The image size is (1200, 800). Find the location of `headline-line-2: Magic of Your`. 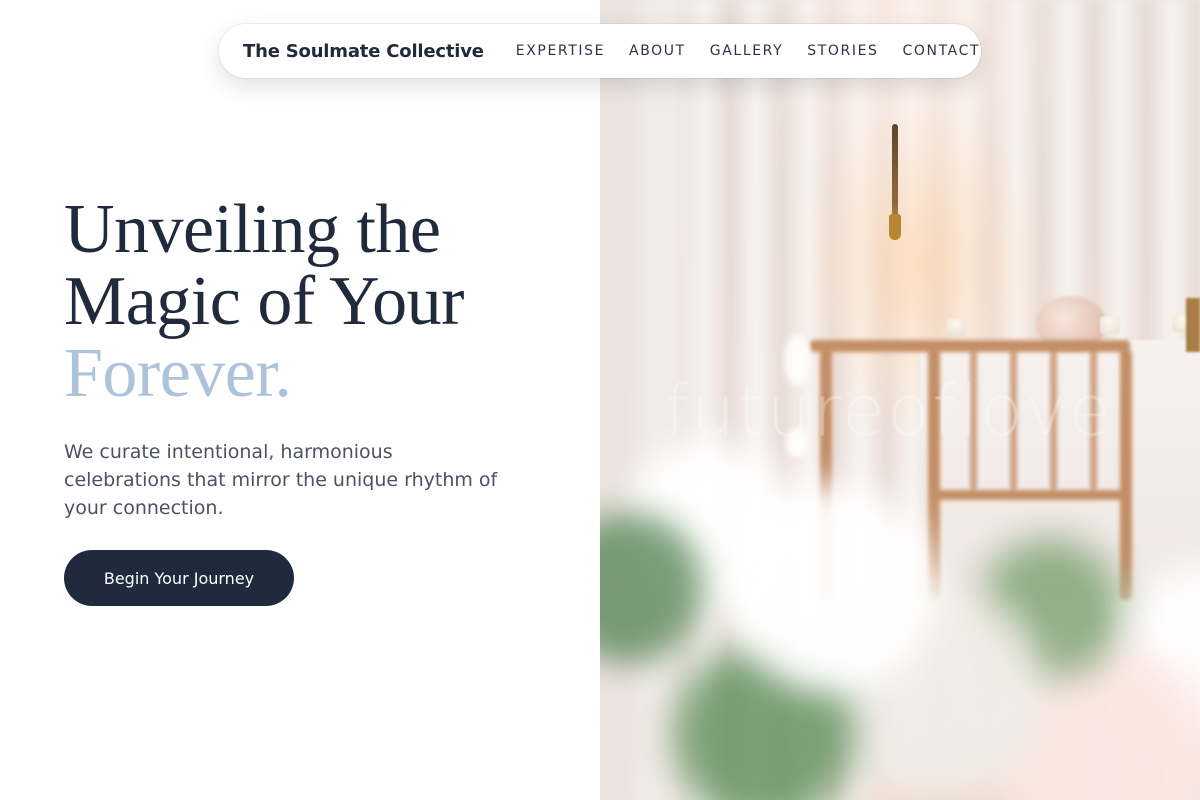

headline-line-2: Magic of Your is located at coordinates (264, 301).